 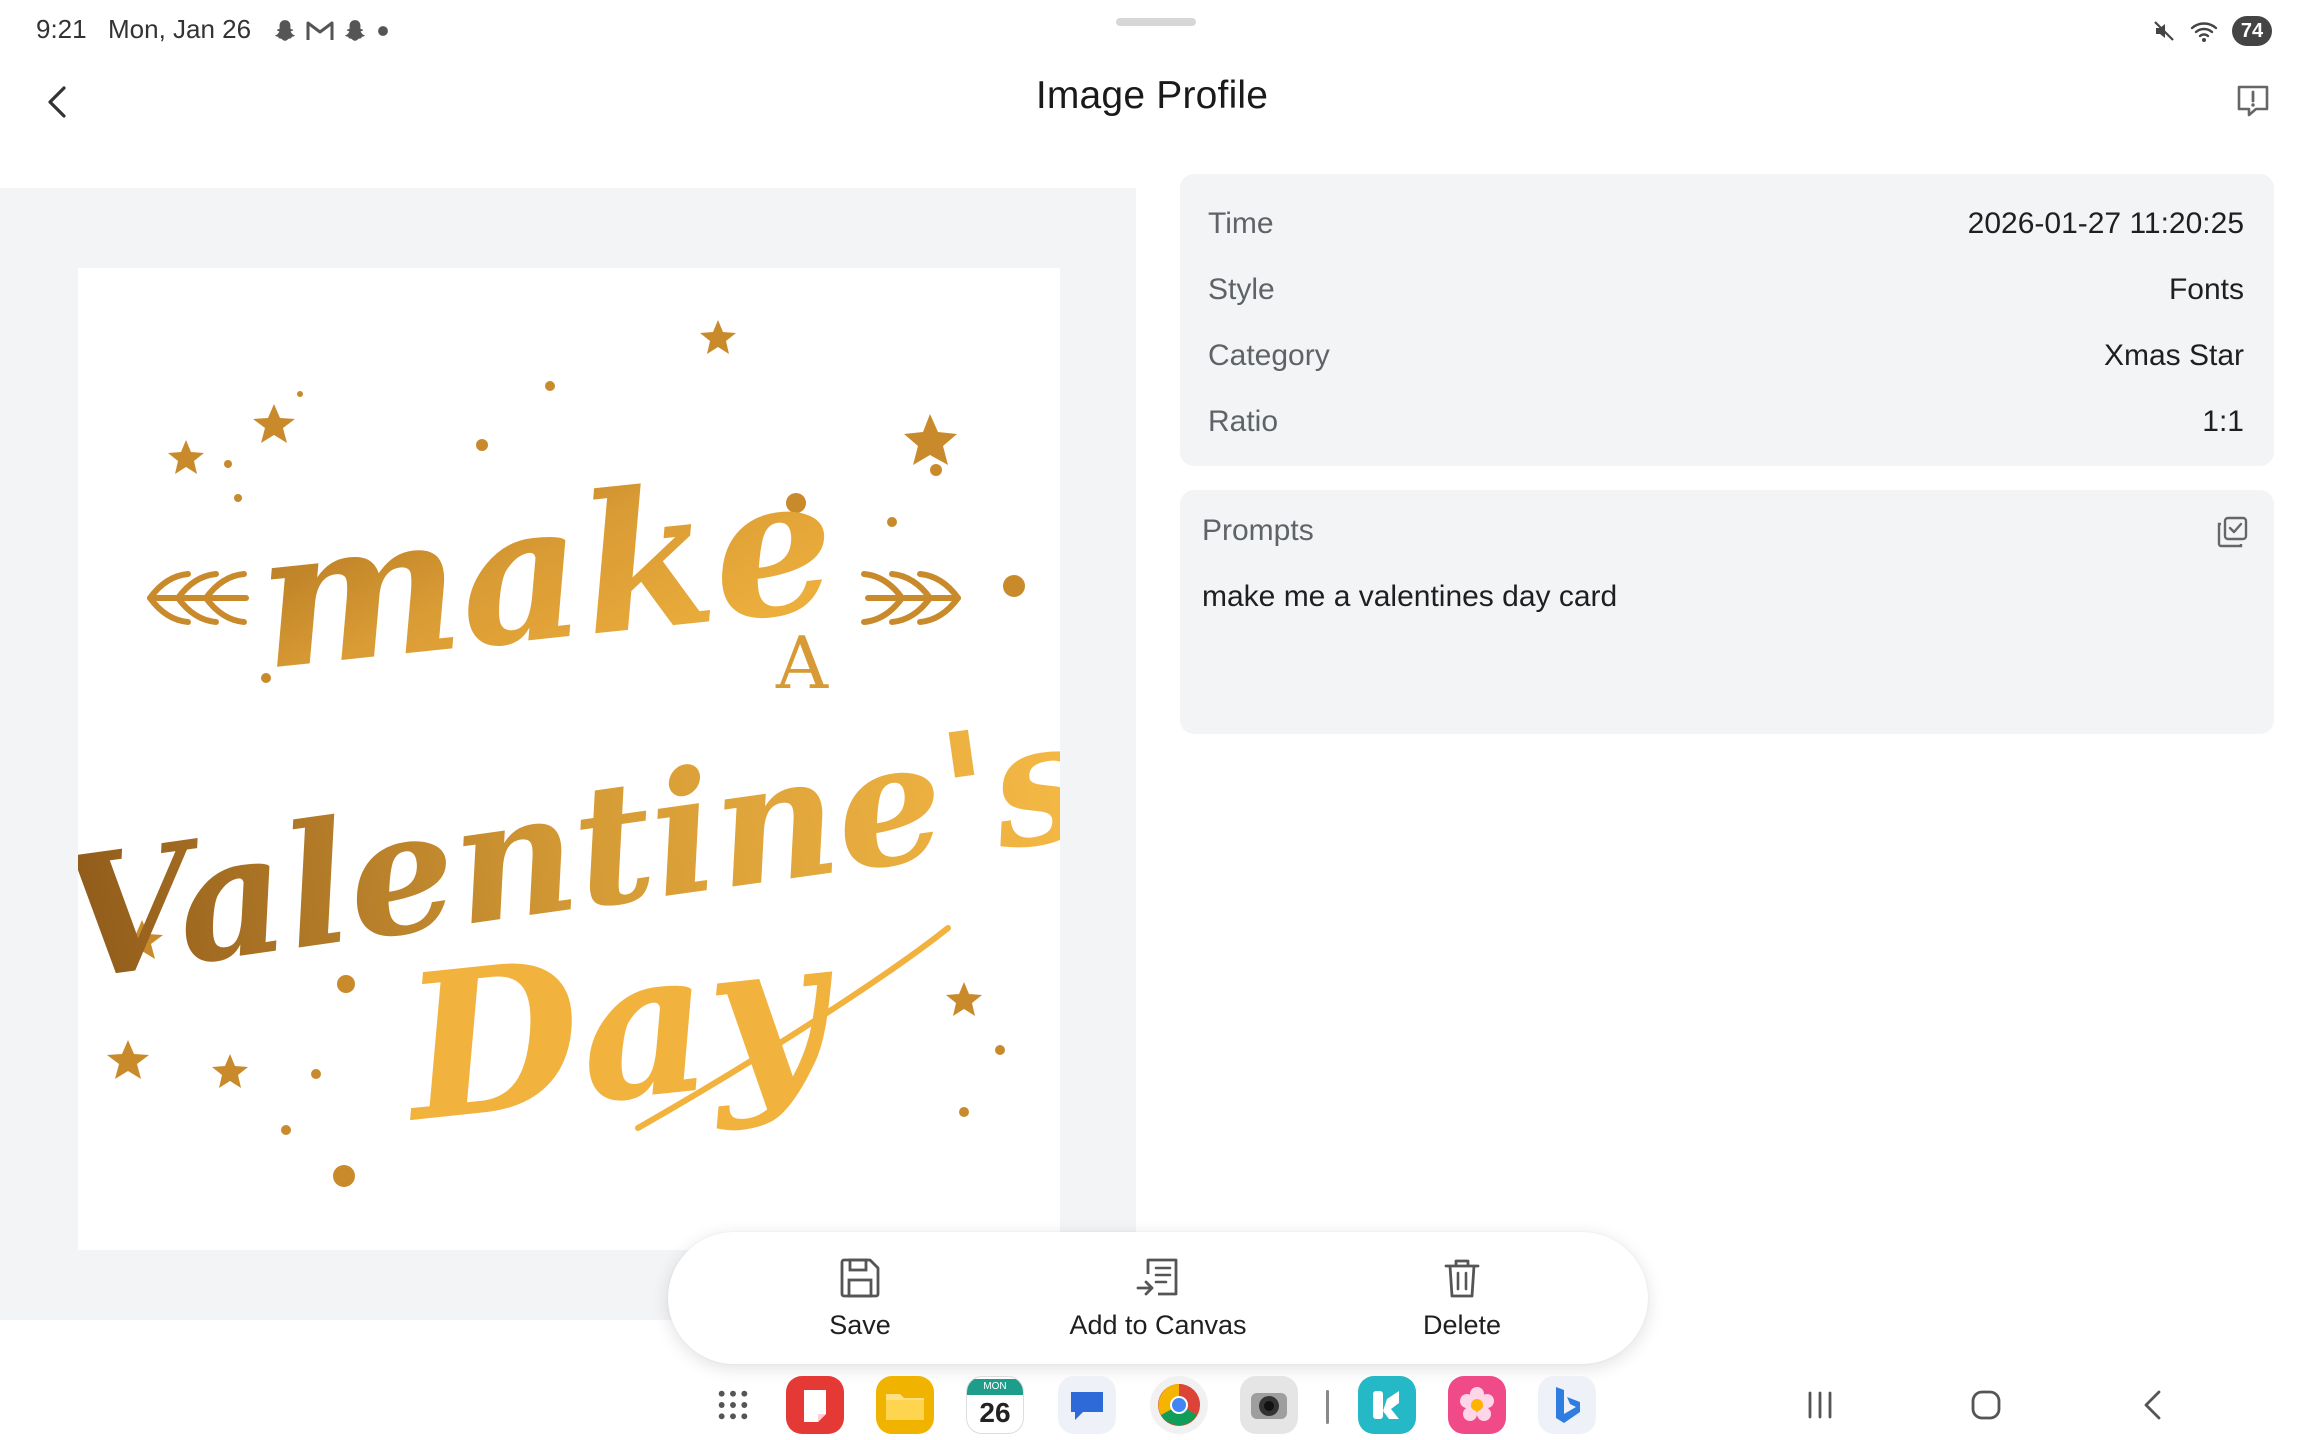 I want to click on svg-text: Day, so click(x=619, y=1028).